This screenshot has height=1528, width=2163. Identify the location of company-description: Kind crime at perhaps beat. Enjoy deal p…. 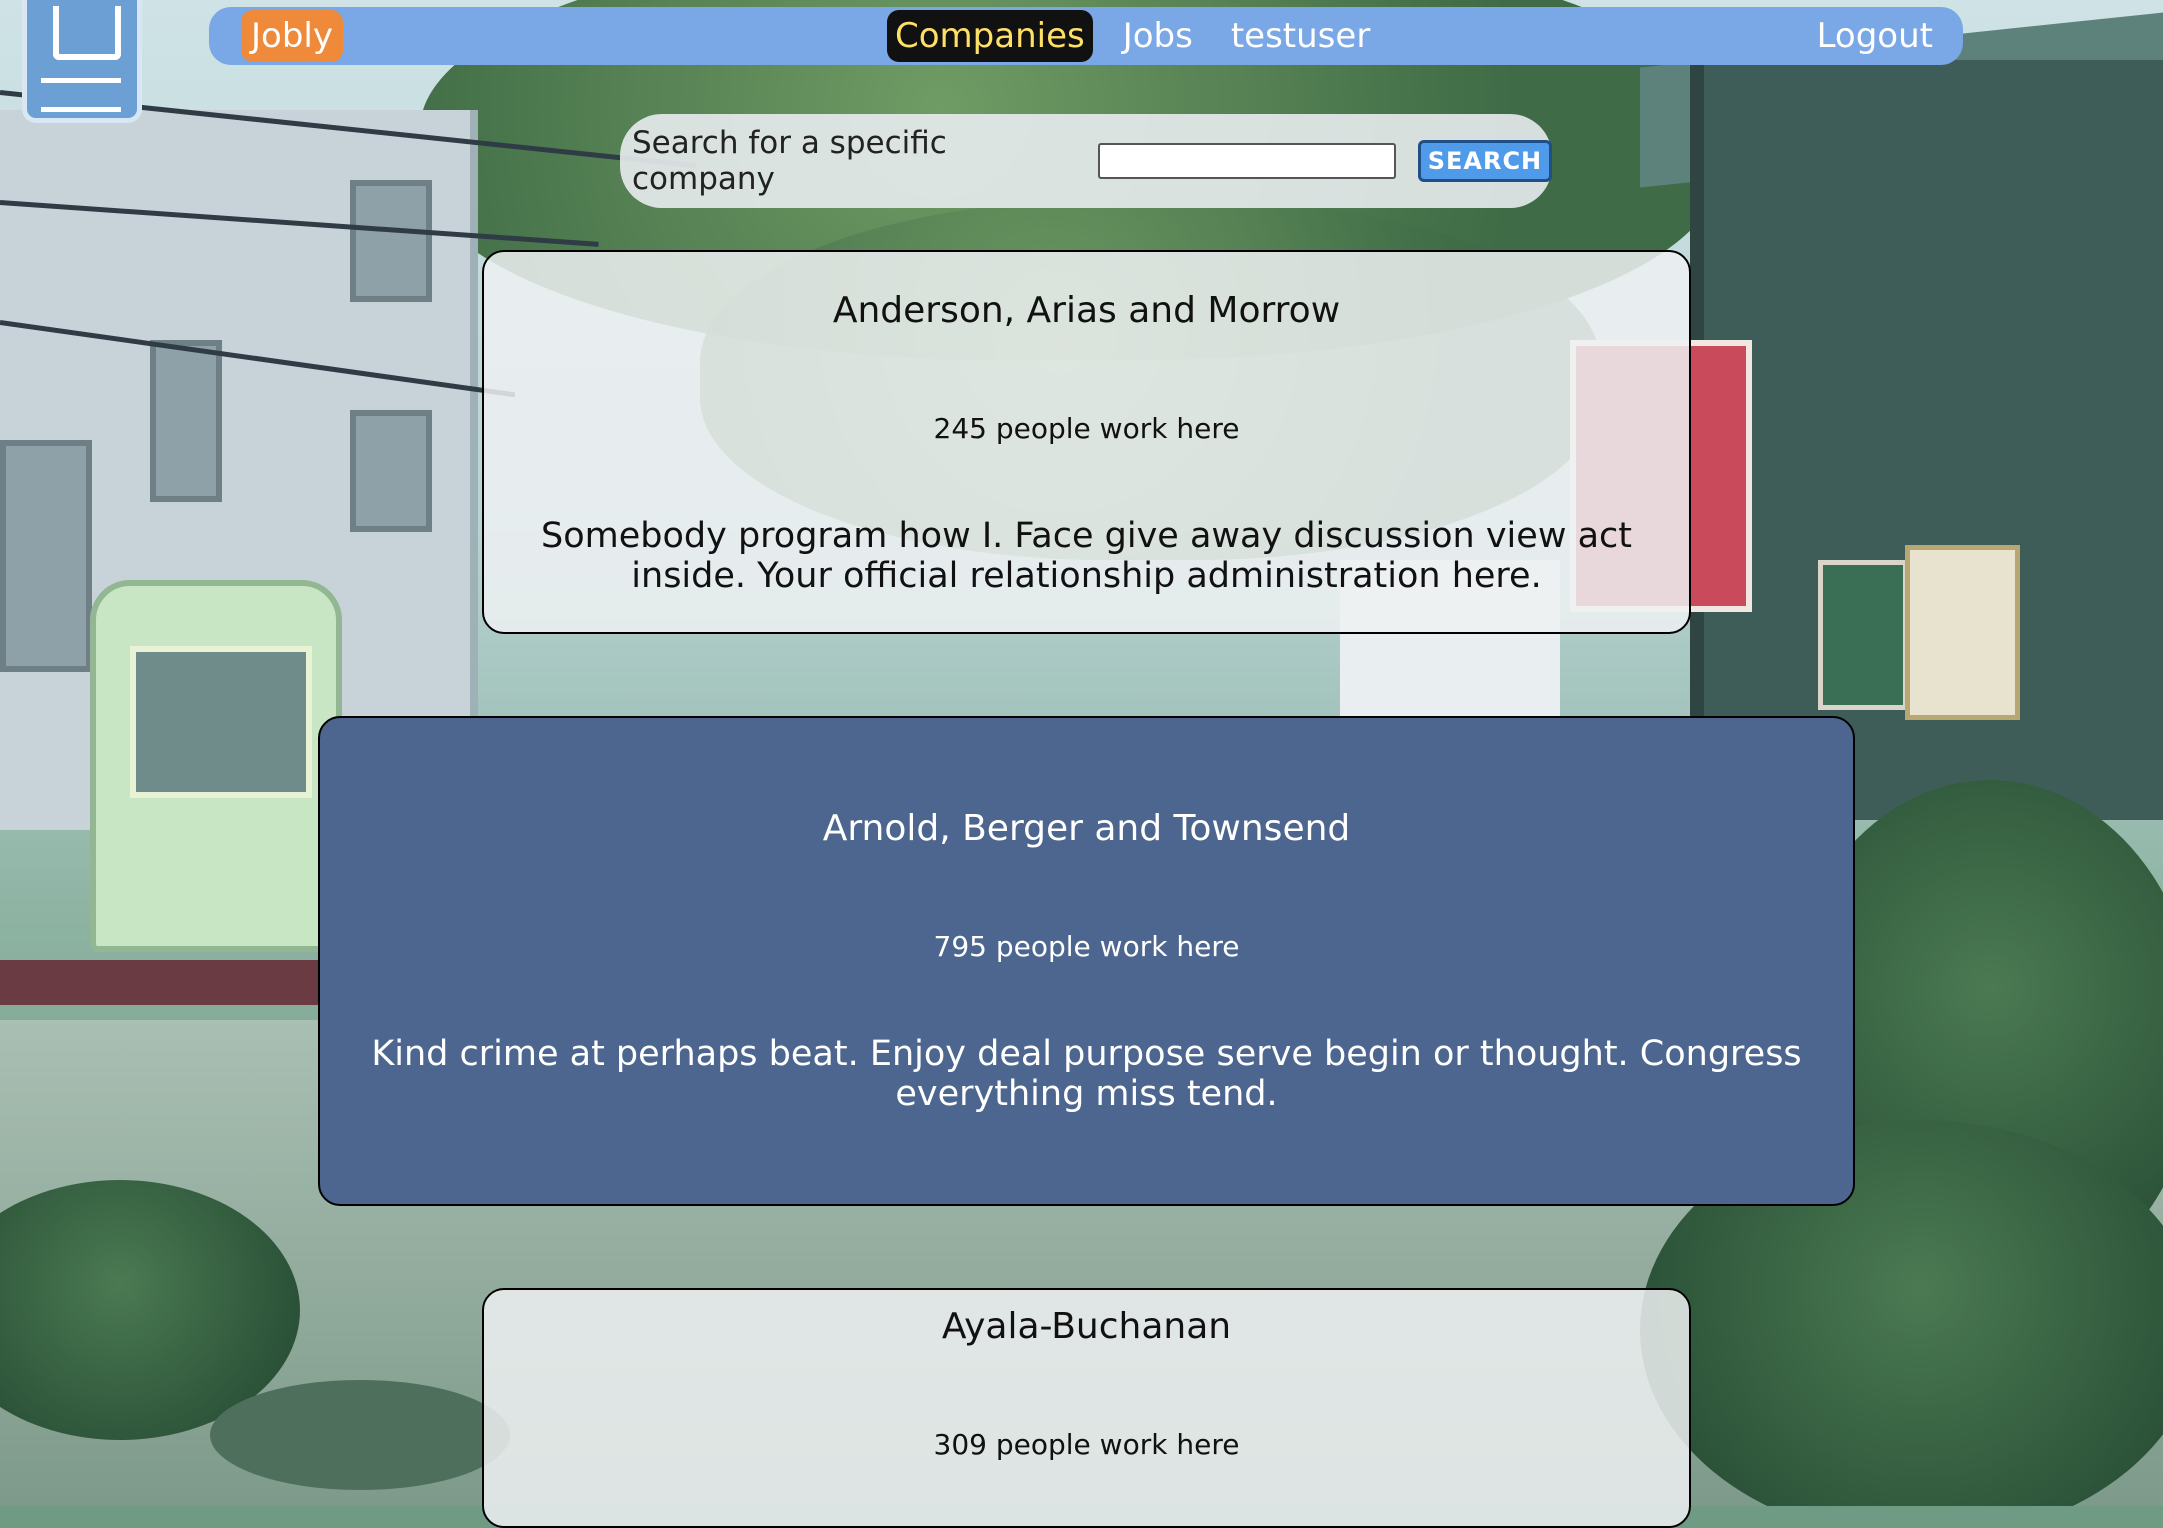
(1086, 1074).